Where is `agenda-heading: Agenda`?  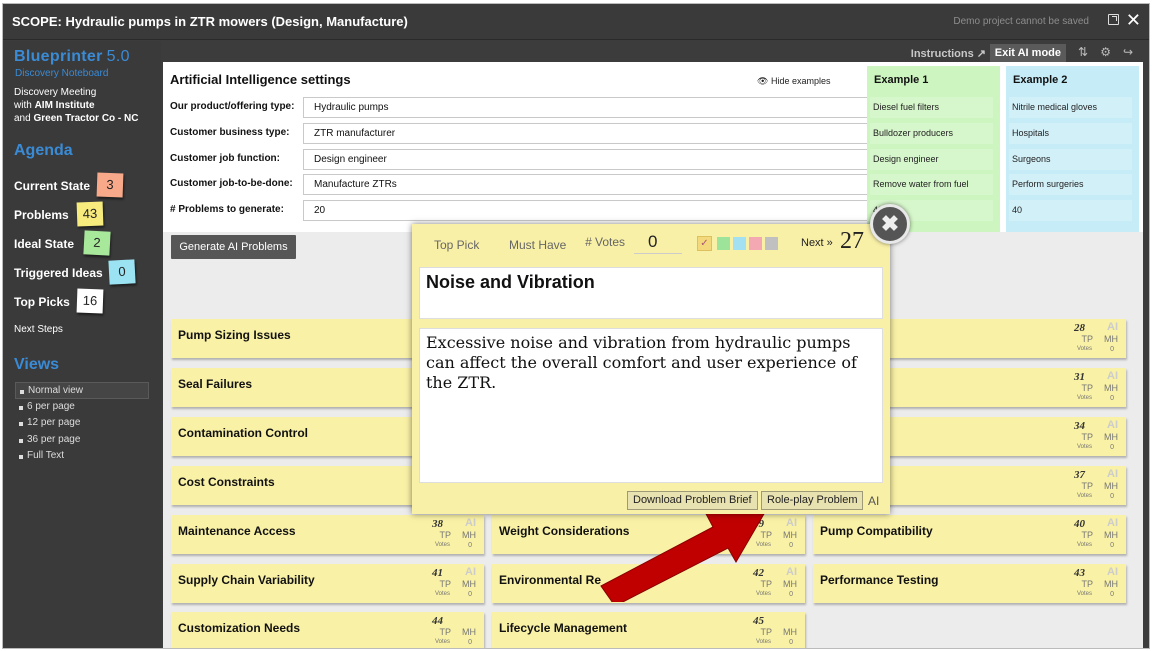 agenda-heading: Agenda is located at coordinates (43, 150).